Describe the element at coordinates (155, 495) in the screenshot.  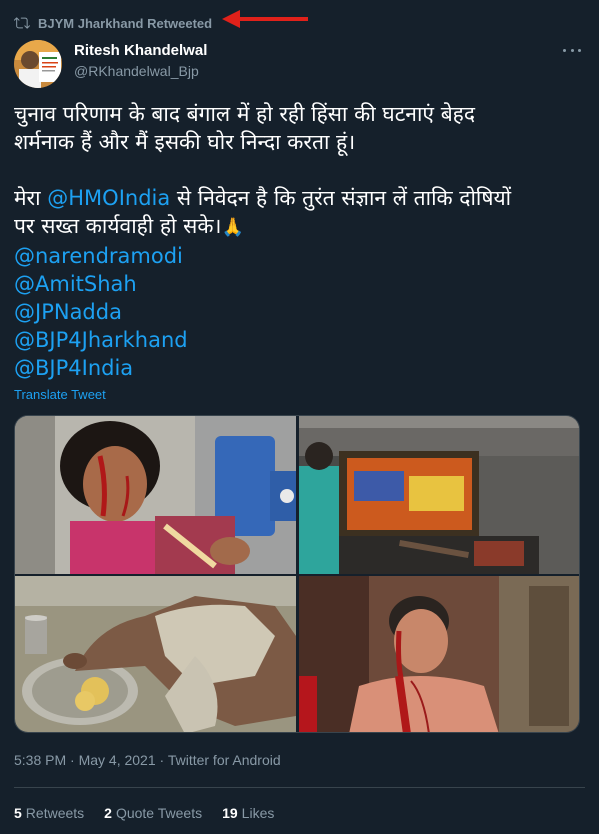
I see `photo-injured-woman` at that location.